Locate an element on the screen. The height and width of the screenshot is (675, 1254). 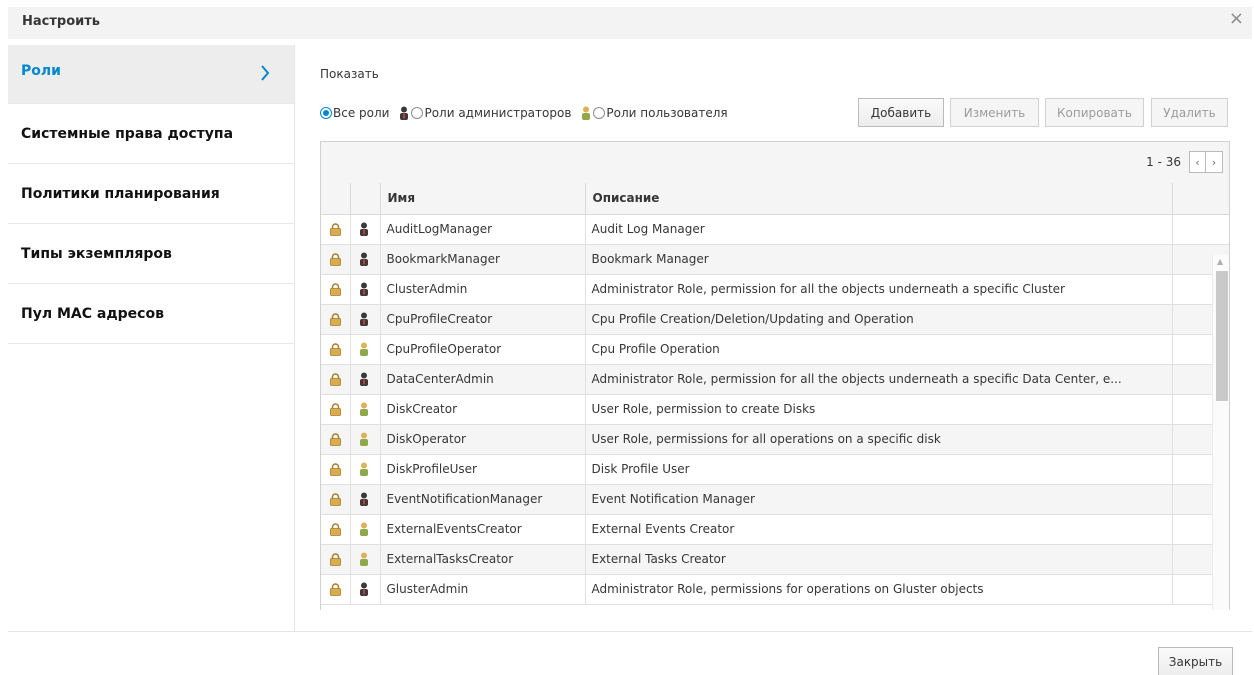
pager-prev-button: ‹ is located at coordinates (1197, 162).